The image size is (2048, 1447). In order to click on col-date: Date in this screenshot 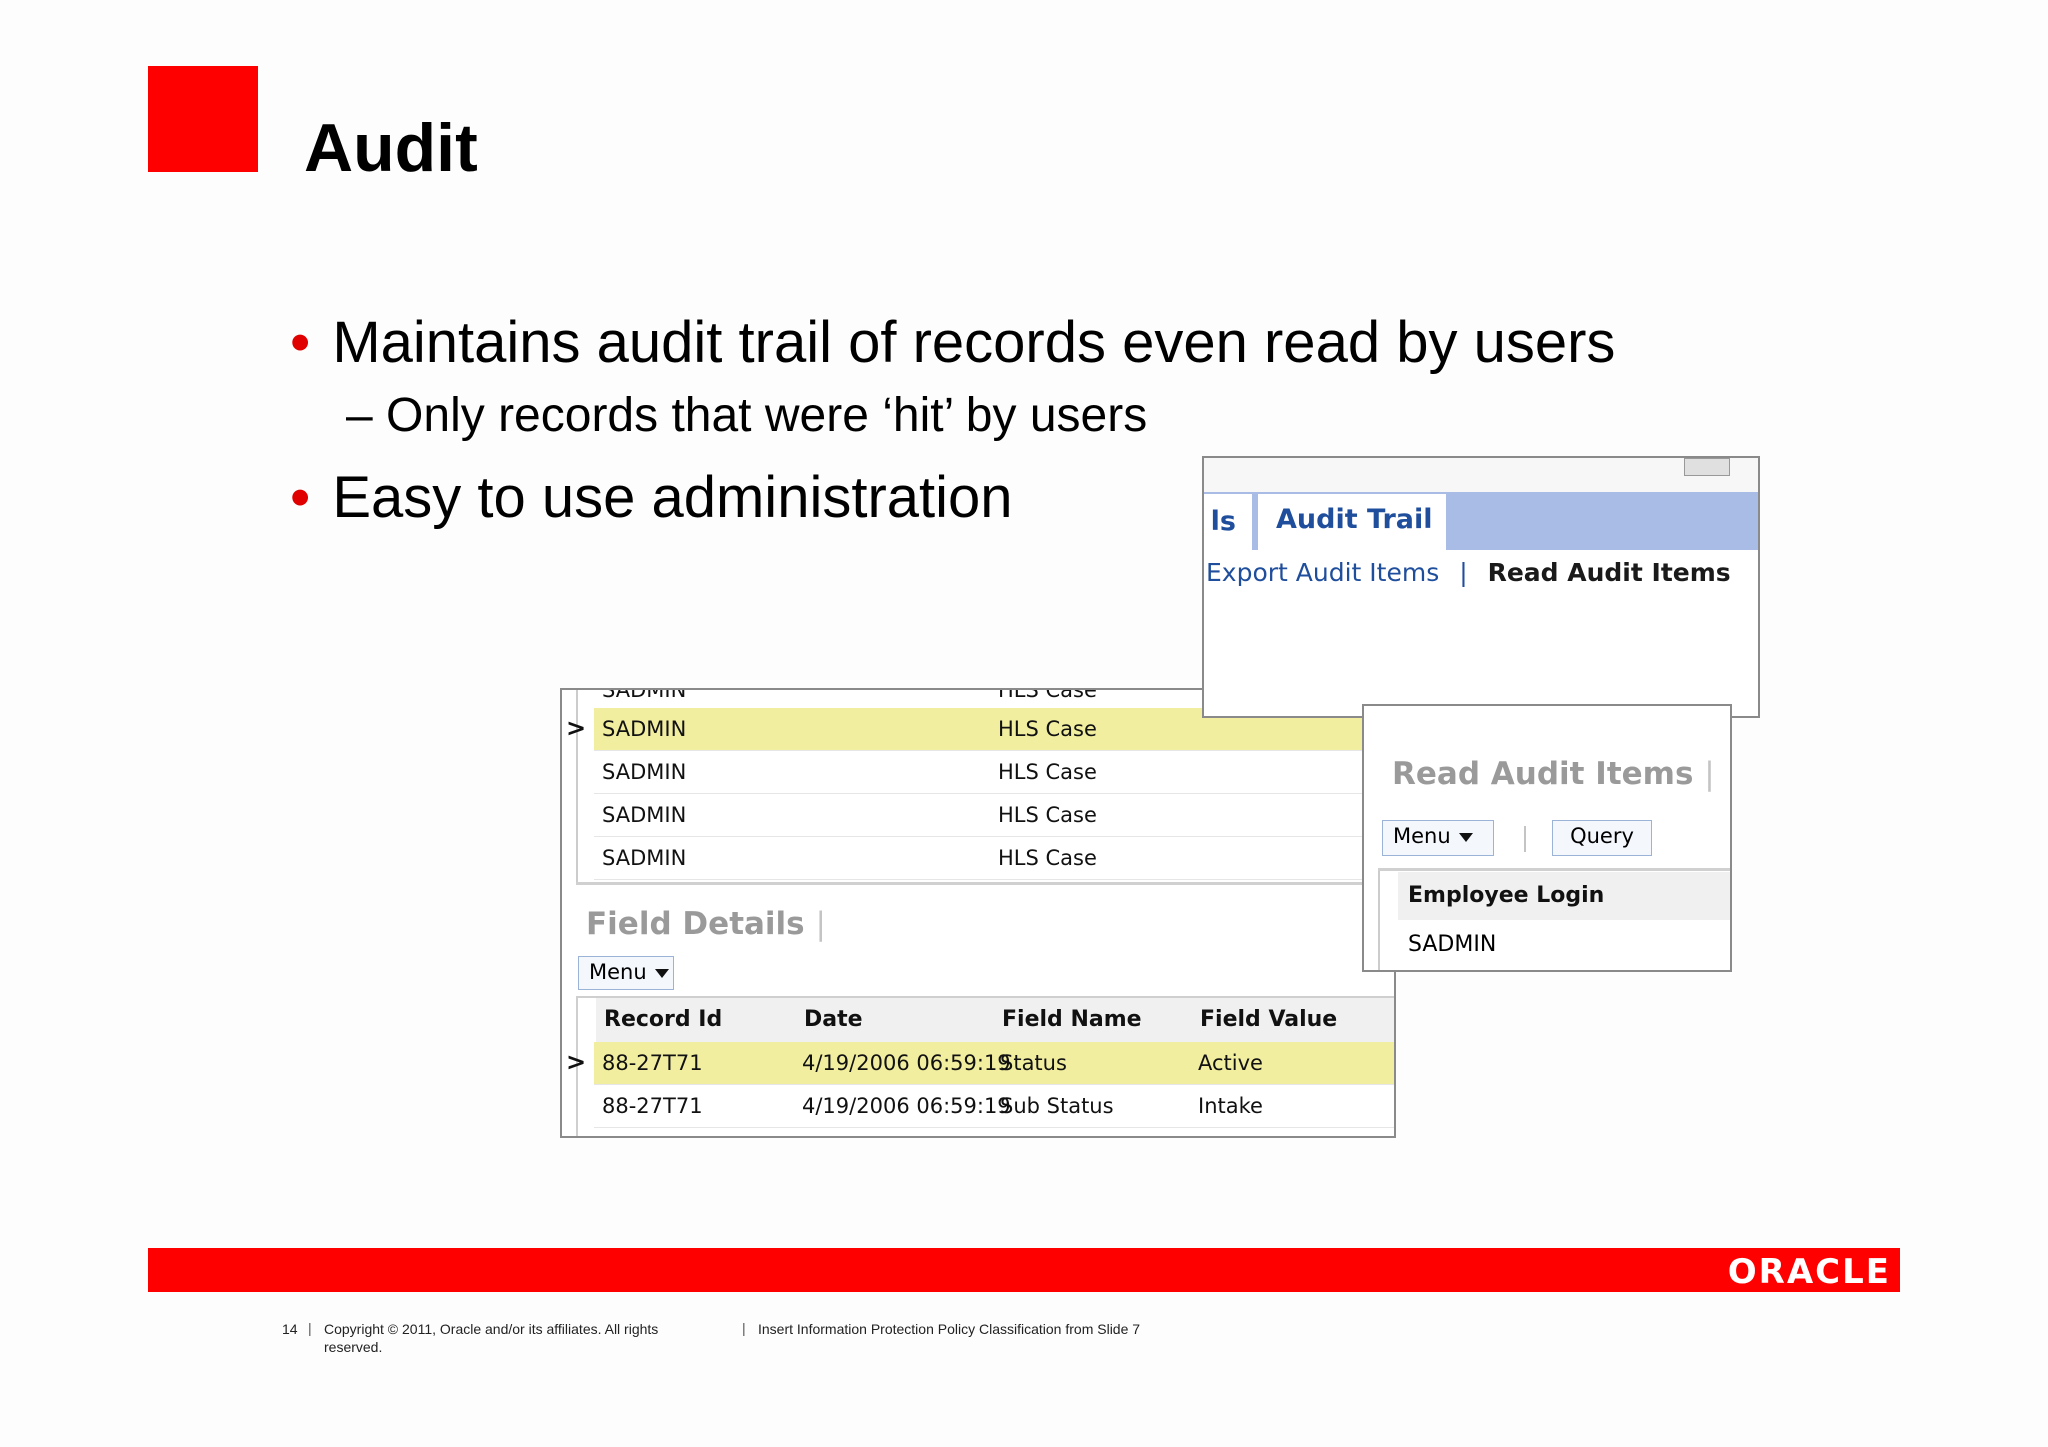, I will do `click(833, 1019)`.